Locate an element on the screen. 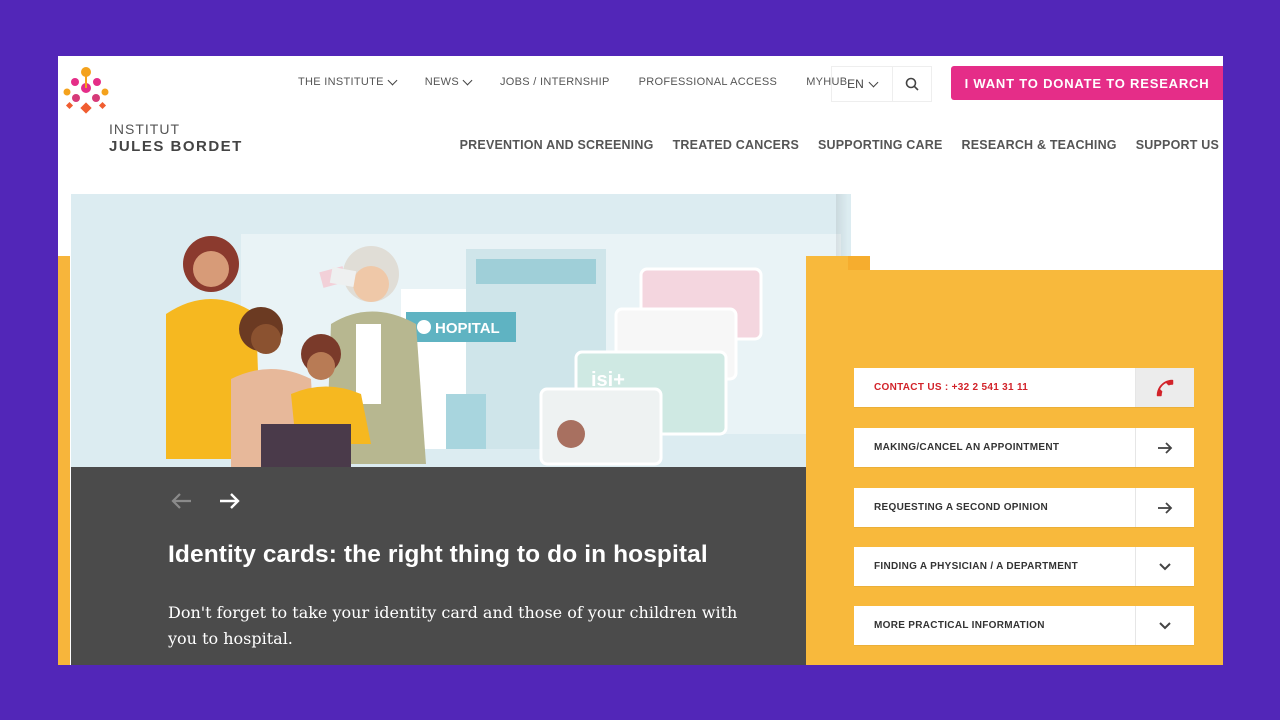  carousel-prev-button is located at coordinates (182, 503).